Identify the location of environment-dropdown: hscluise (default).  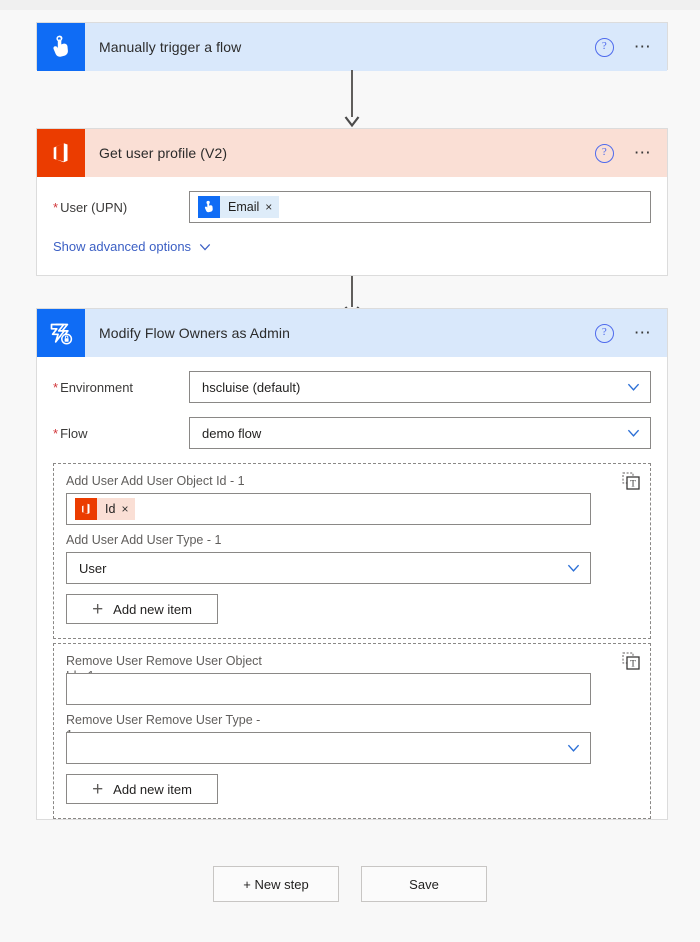
(420, 387).